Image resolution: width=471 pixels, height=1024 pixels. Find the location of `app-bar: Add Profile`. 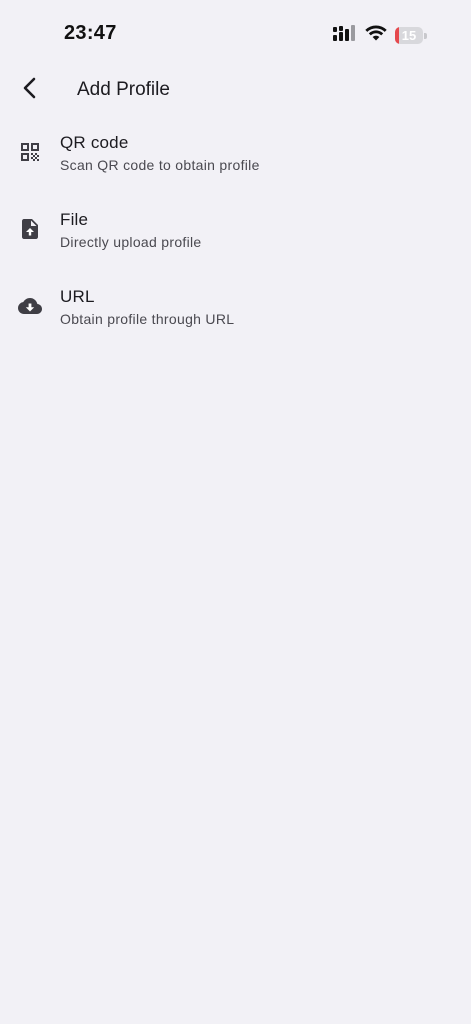

app-bar: Add Profile is located at coordinates (235, 90).